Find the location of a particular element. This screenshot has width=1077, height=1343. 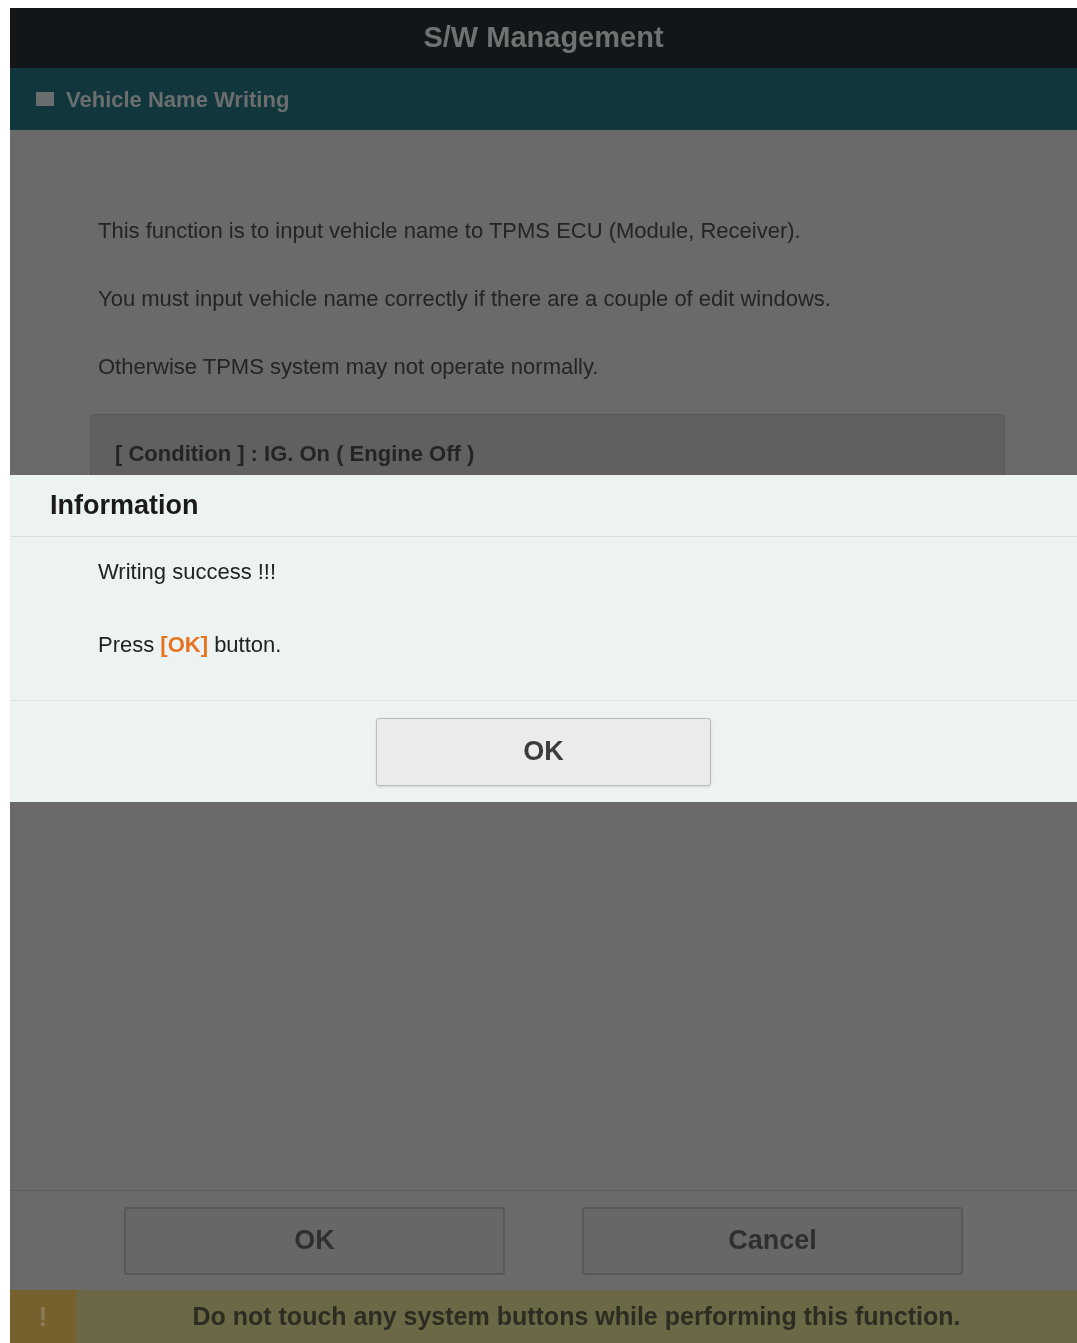

ok-button: OK is located at coordinates (543, 751).